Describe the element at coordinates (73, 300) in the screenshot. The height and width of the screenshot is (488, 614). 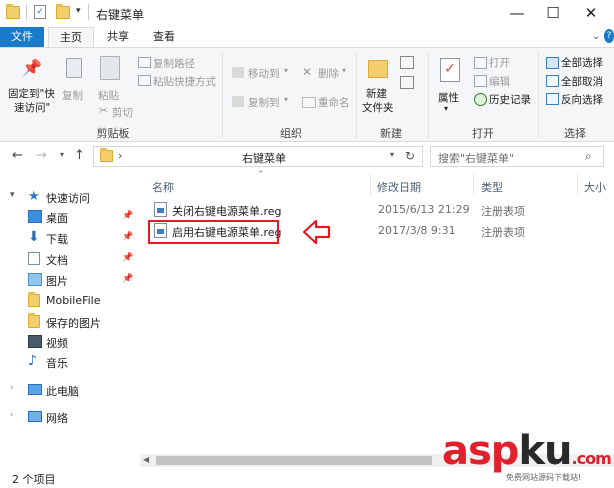
I see `nav-item-label: MobileFile` at that location.